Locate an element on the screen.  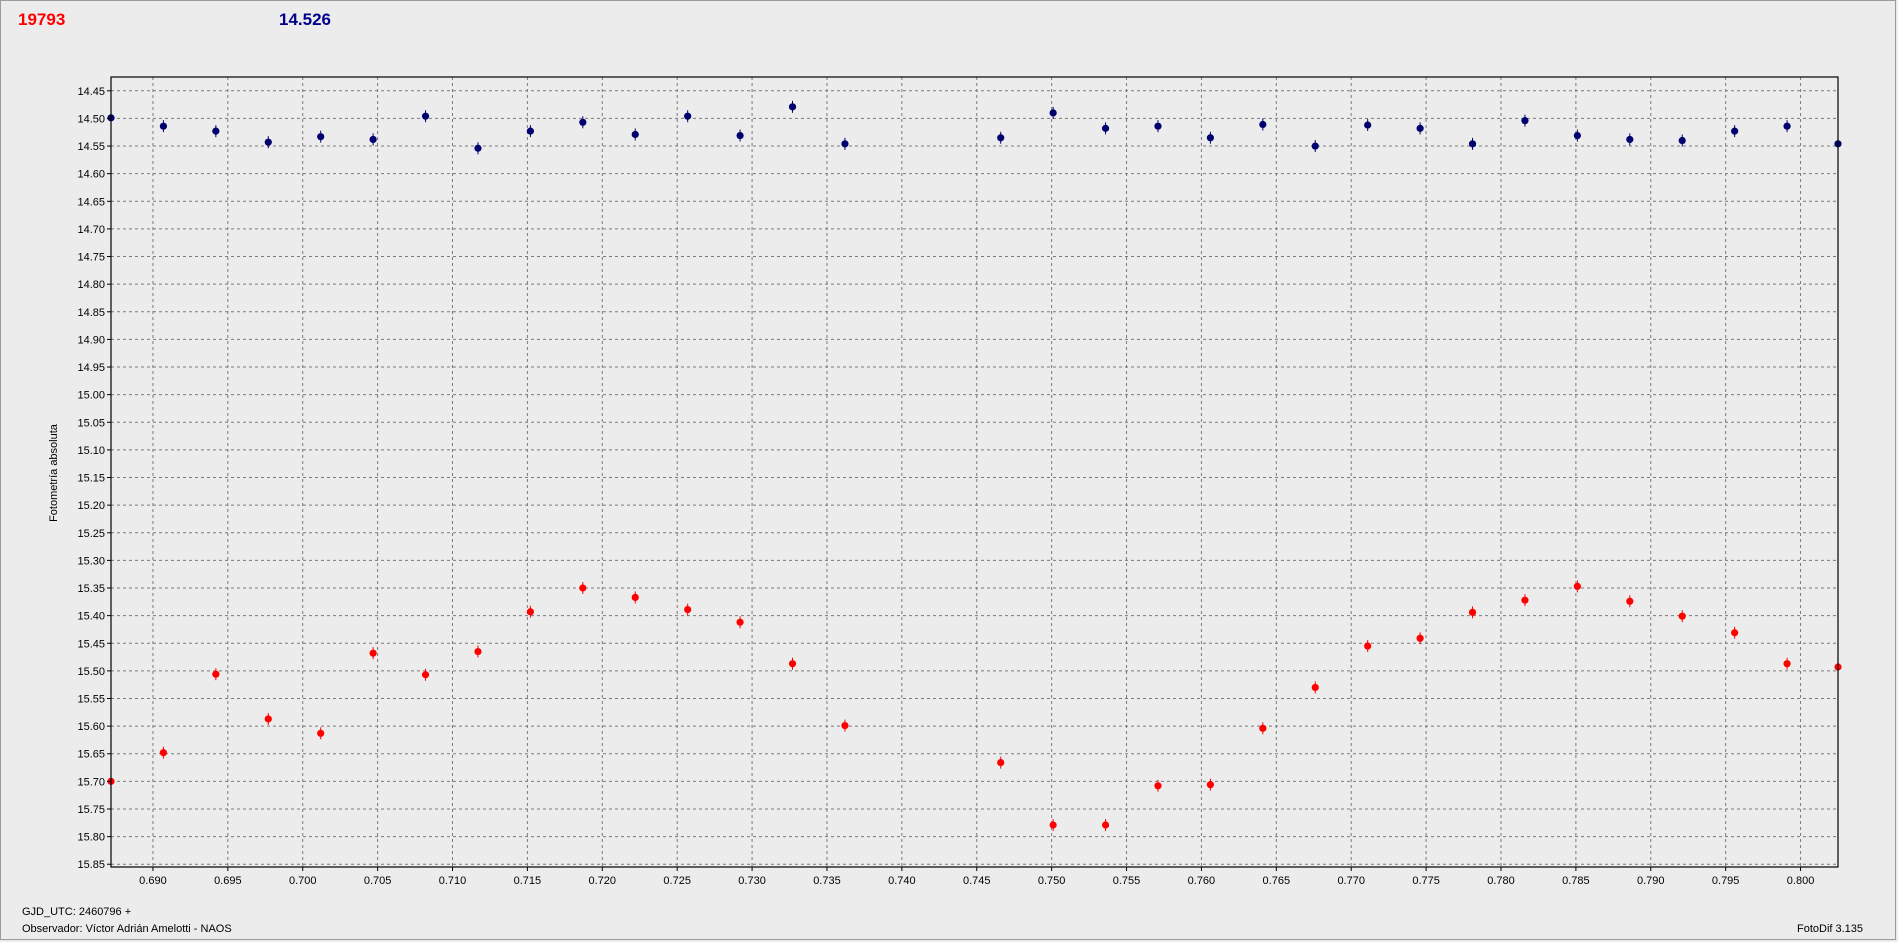
x-tick-label: 0.740 is located at coordinates (902, 881).